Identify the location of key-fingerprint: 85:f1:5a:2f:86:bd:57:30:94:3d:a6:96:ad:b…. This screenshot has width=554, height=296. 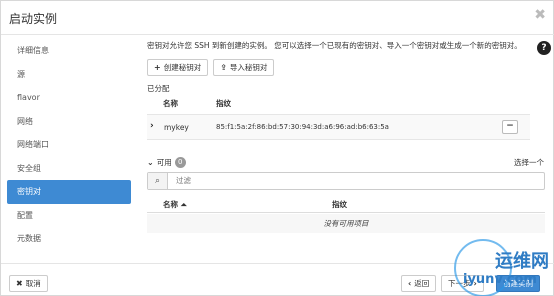
(302, 127).